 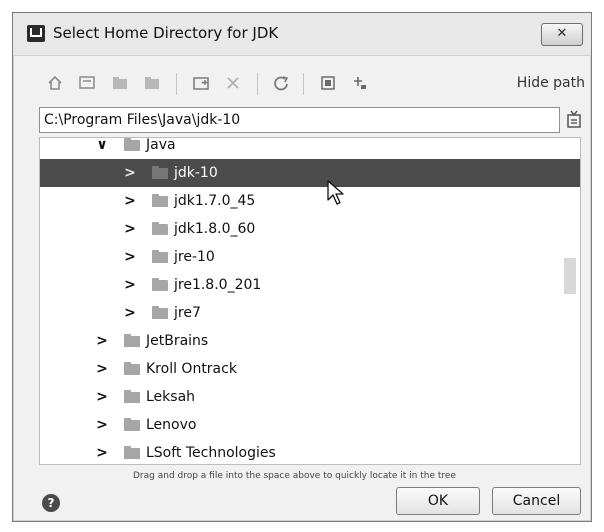 What do you see at coordinates (218, 285) in the screenshot?
I see `tree-item-label: jre1.8.0_201` at bounding box center [218, 285].